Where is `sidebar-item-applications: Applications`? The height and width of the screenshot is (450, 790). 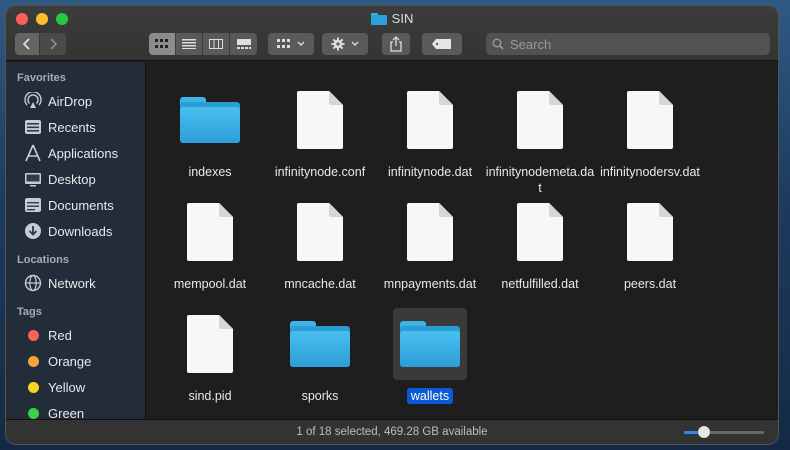
sidebar-item-applications: Applications is located at coordinates (75, 153).